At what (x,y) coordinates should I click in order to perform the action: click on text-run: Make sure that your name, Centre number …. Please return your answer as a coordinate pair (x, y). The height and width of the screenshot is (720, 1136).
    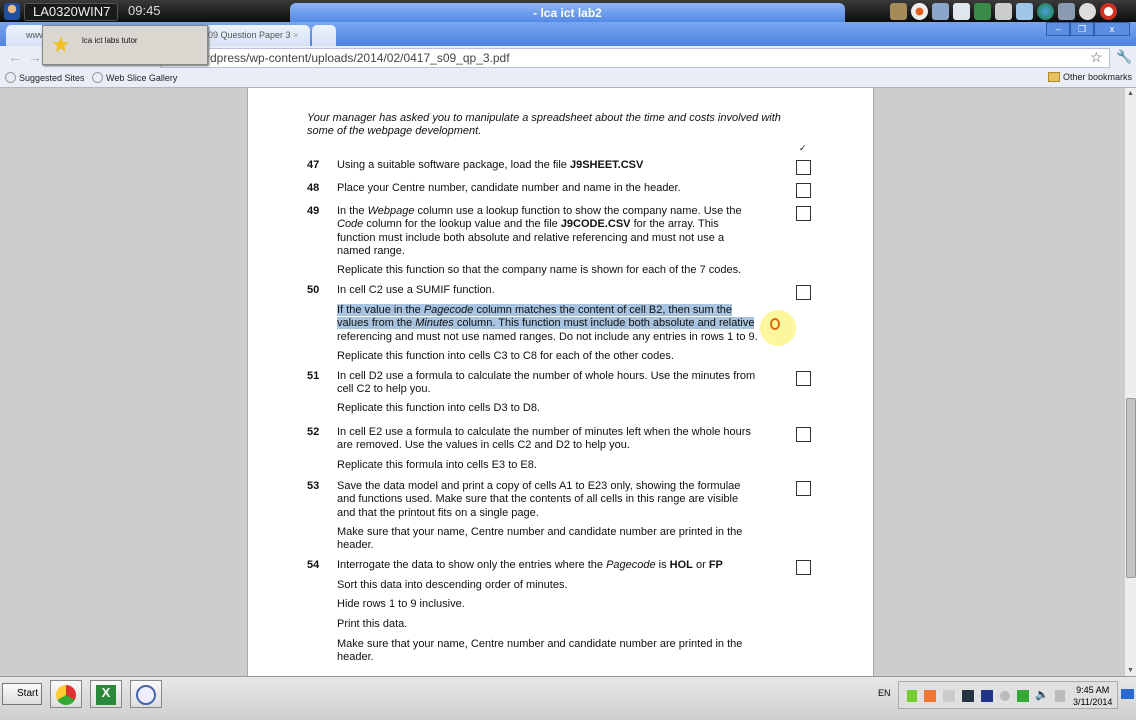
    Looking at the image, I should click on (540, 644).